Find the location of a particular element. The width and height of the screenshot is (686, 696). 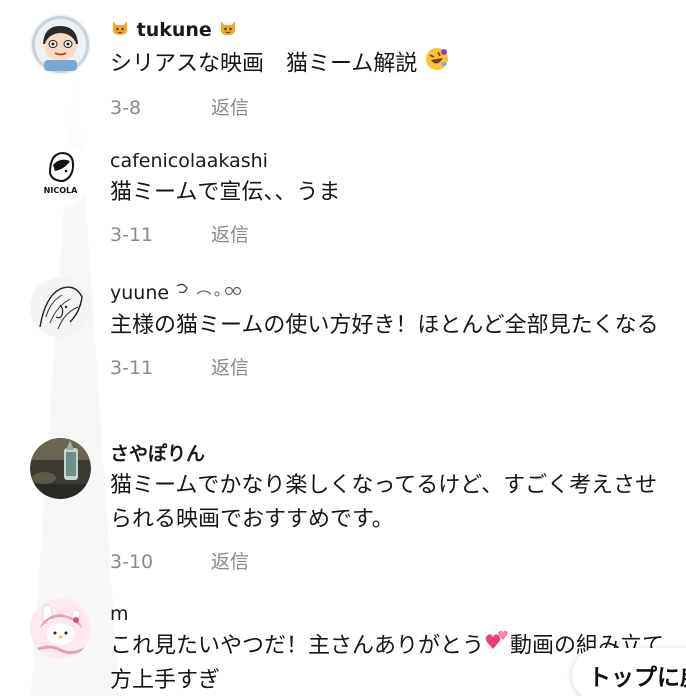

username: yuune is located at coordinates (393, 293).